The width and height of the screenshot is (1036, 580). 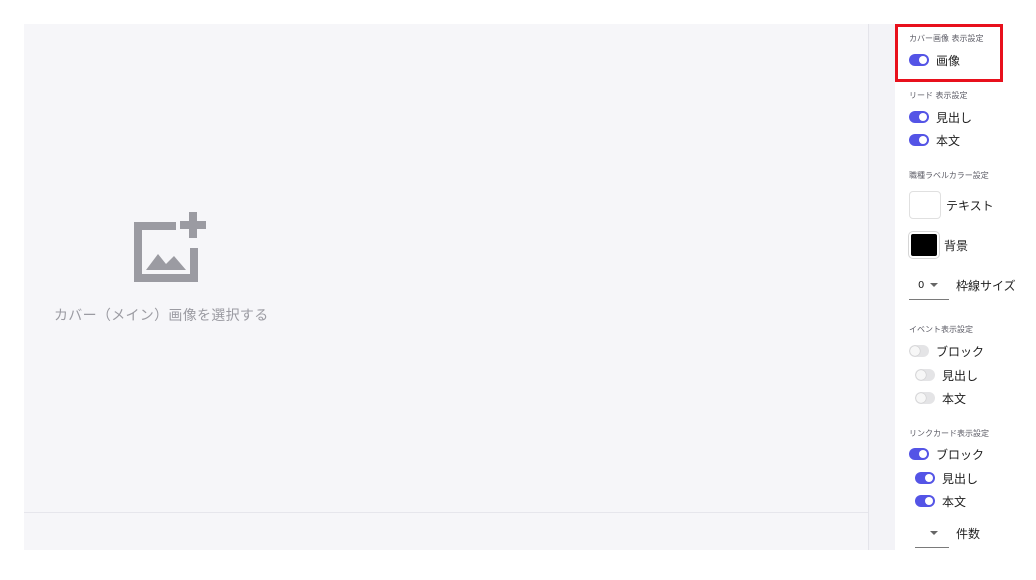 What do you see at coordinates (986, 286) in the screenshot?
I see `border-size-label: 枠線サイズ` at bounding box center [986, 286].